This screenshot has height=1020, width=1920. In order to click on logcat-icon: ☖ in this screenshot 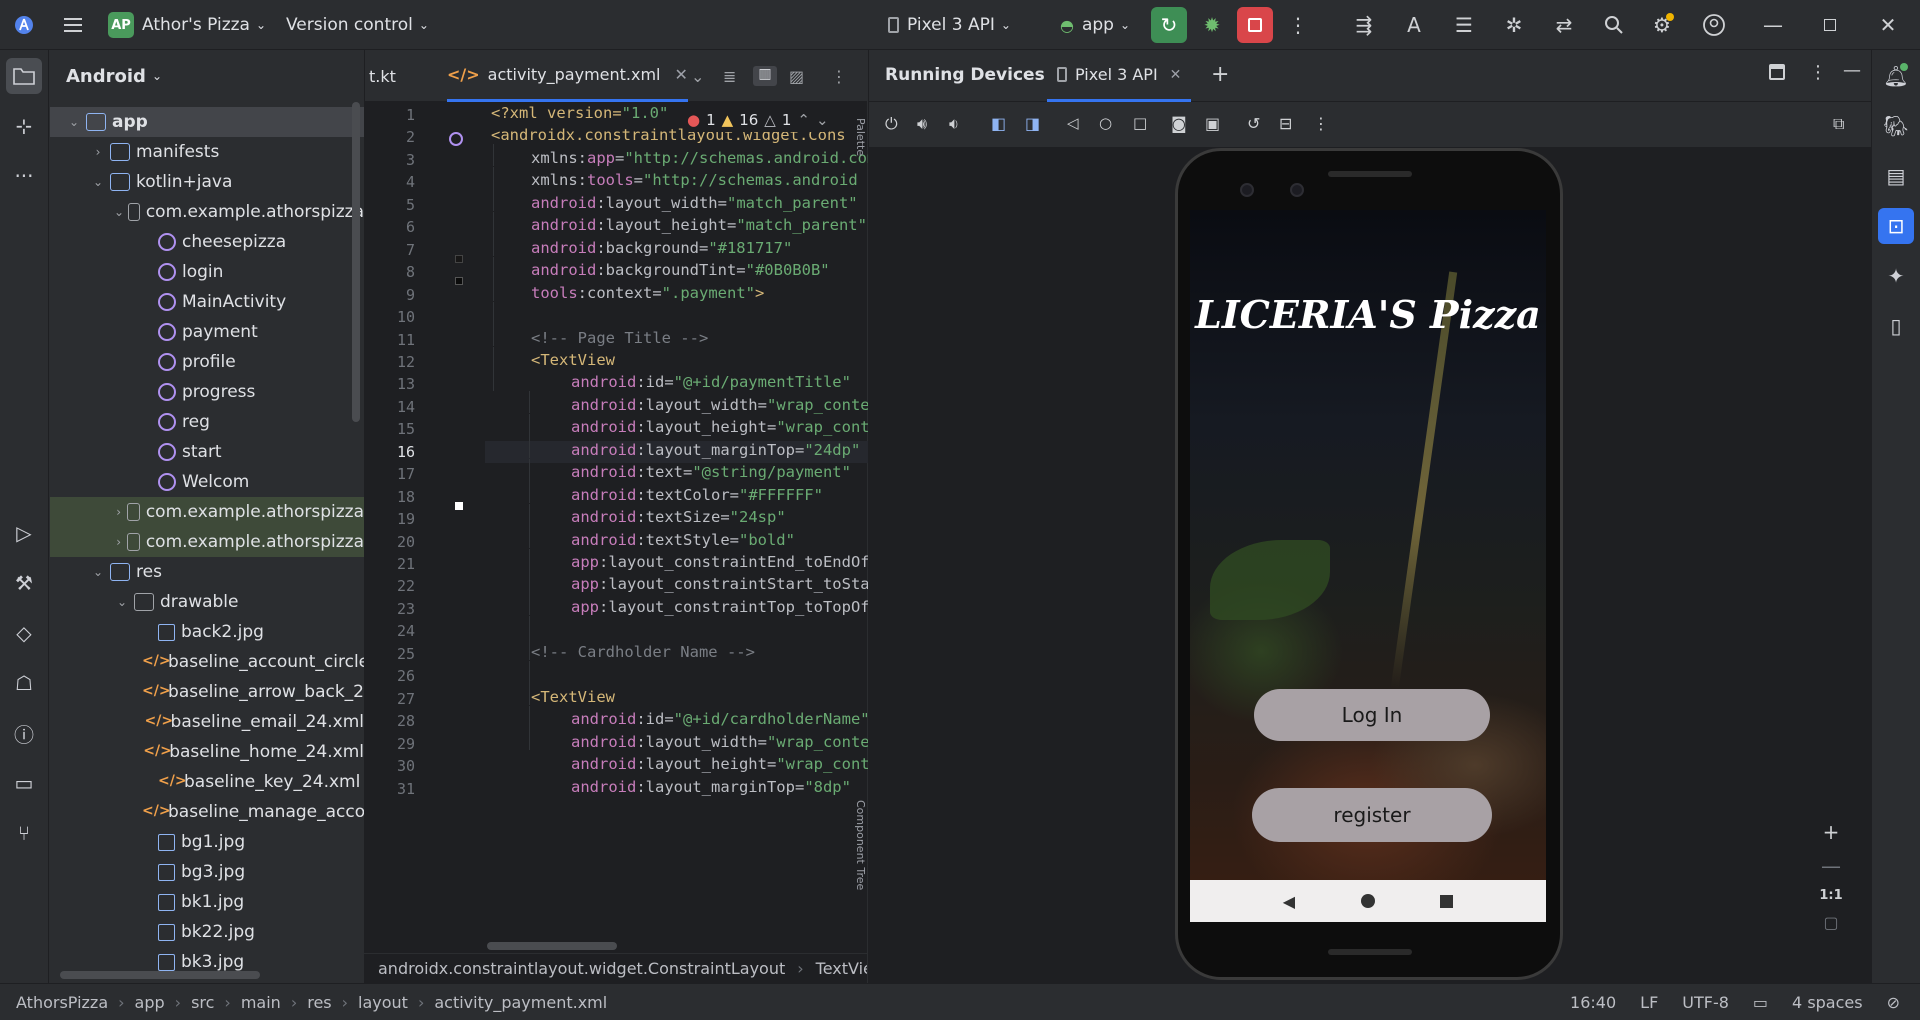, I will do `click(24, 683)`.